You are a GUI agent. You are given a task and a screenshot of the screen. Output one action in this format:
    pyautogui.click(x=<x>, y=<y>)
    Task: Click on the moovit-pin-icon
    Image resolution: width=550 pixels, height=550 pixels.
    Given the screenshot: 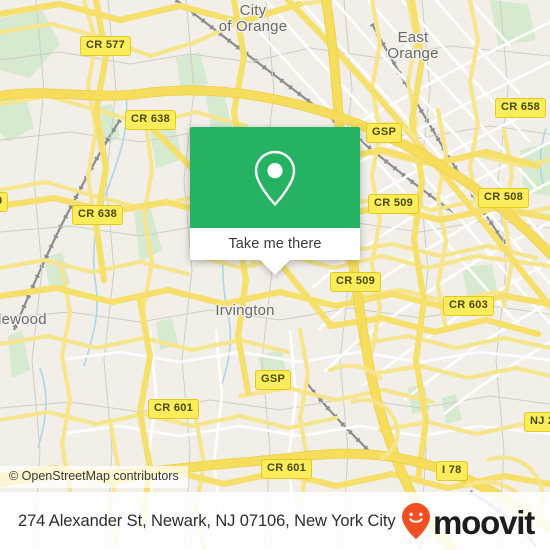 What is the action you would take?
    pyautogui.click(x=416, y=521)
    